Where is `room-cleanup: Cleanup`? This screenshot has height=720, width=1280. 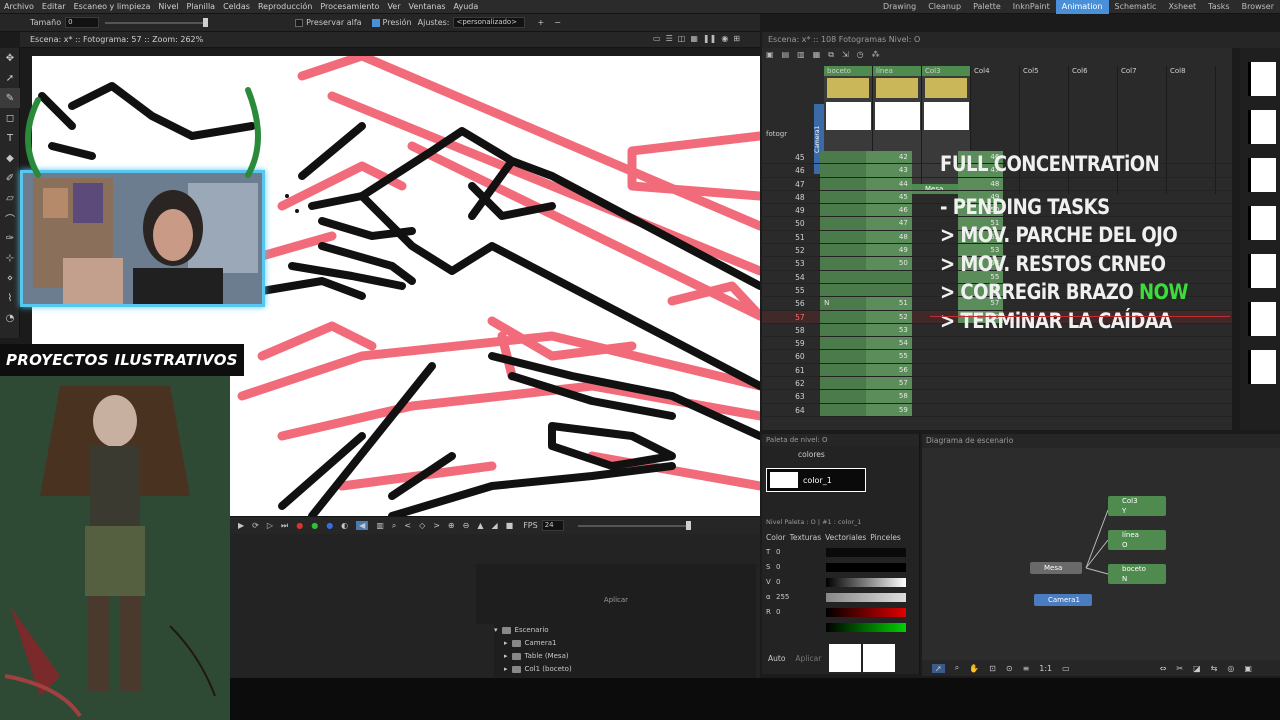 room-cleanup: Cleanup is located at coordinates (944, 7).